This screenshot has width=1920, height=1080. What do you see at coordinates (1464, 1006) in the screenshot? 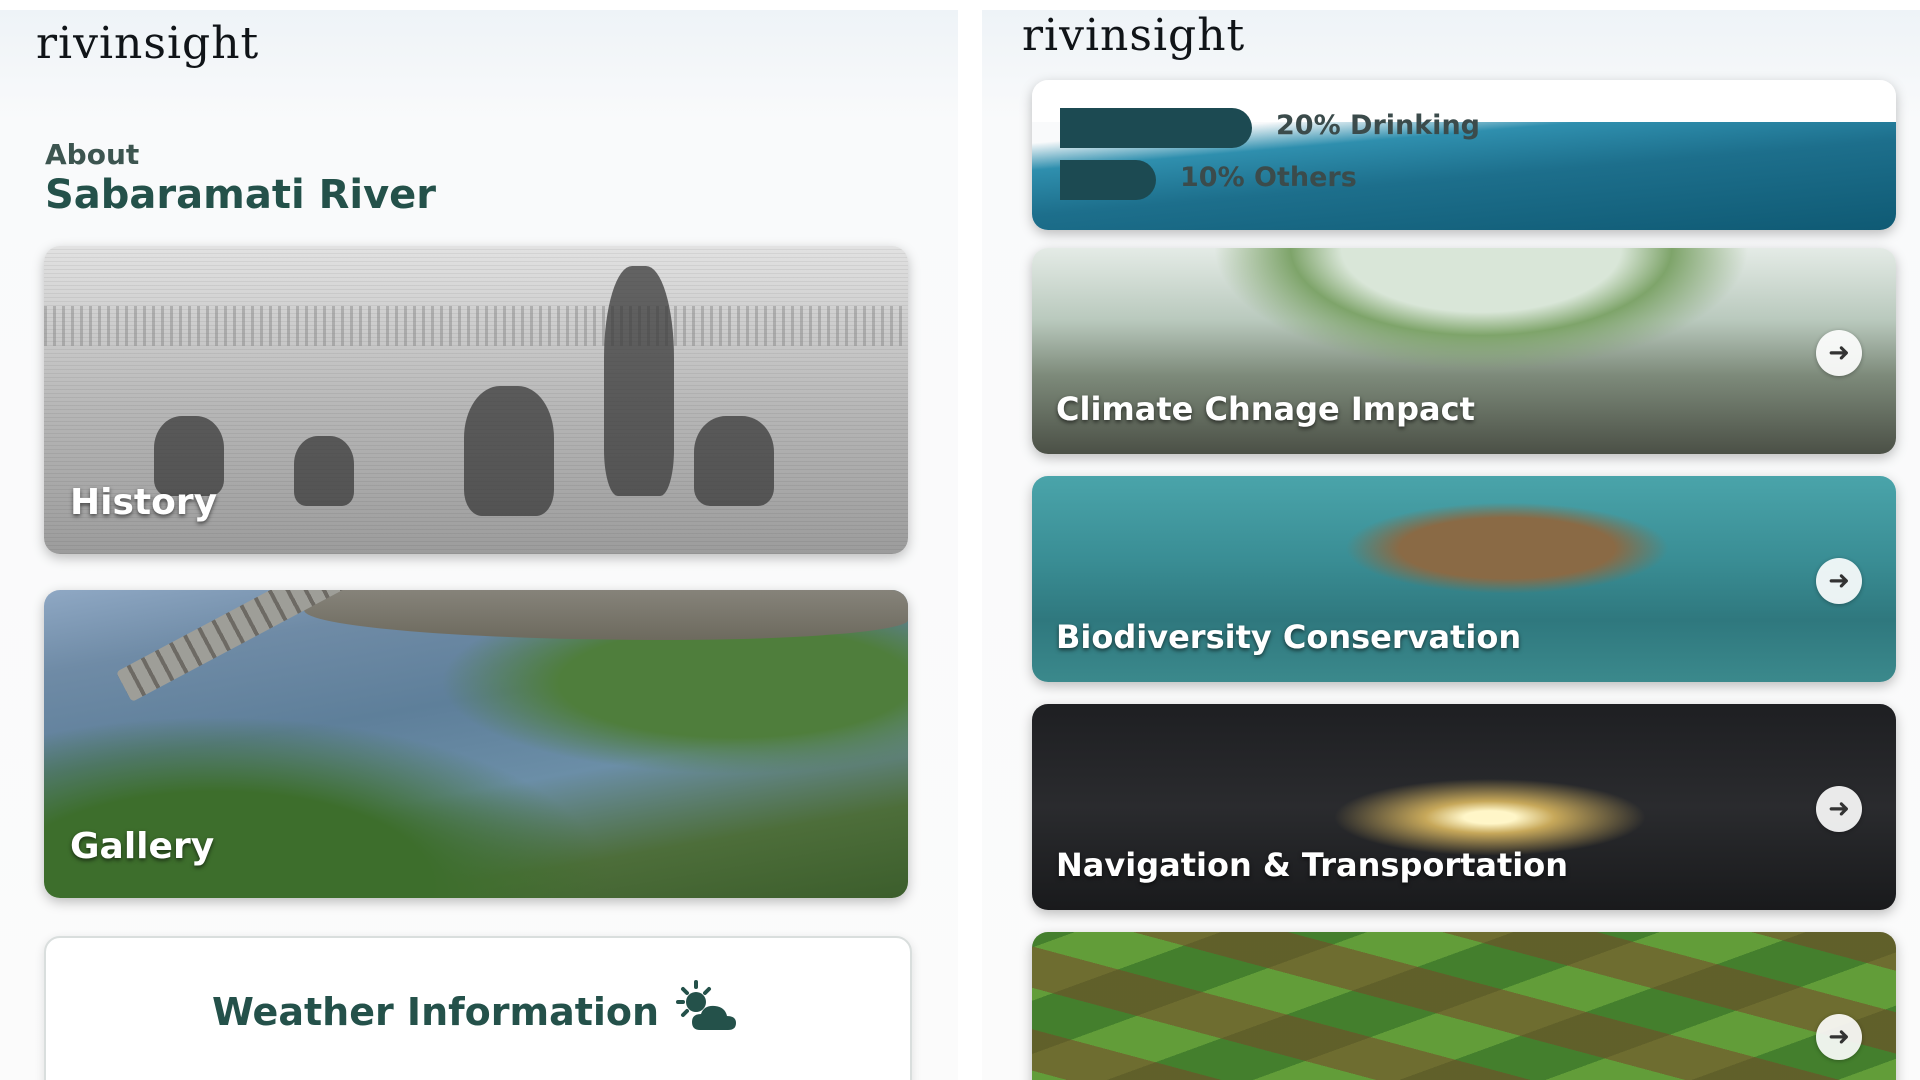
I see `agriculture-card: ➜` at bounding box center [1464, 1006].